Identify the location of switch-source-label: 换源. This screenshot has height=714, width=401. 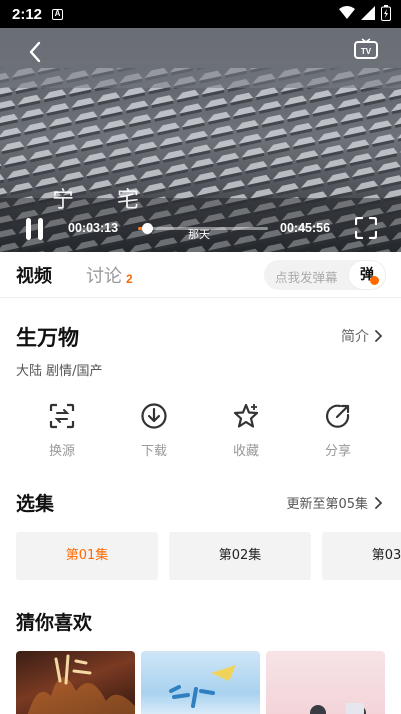
(61, 451).